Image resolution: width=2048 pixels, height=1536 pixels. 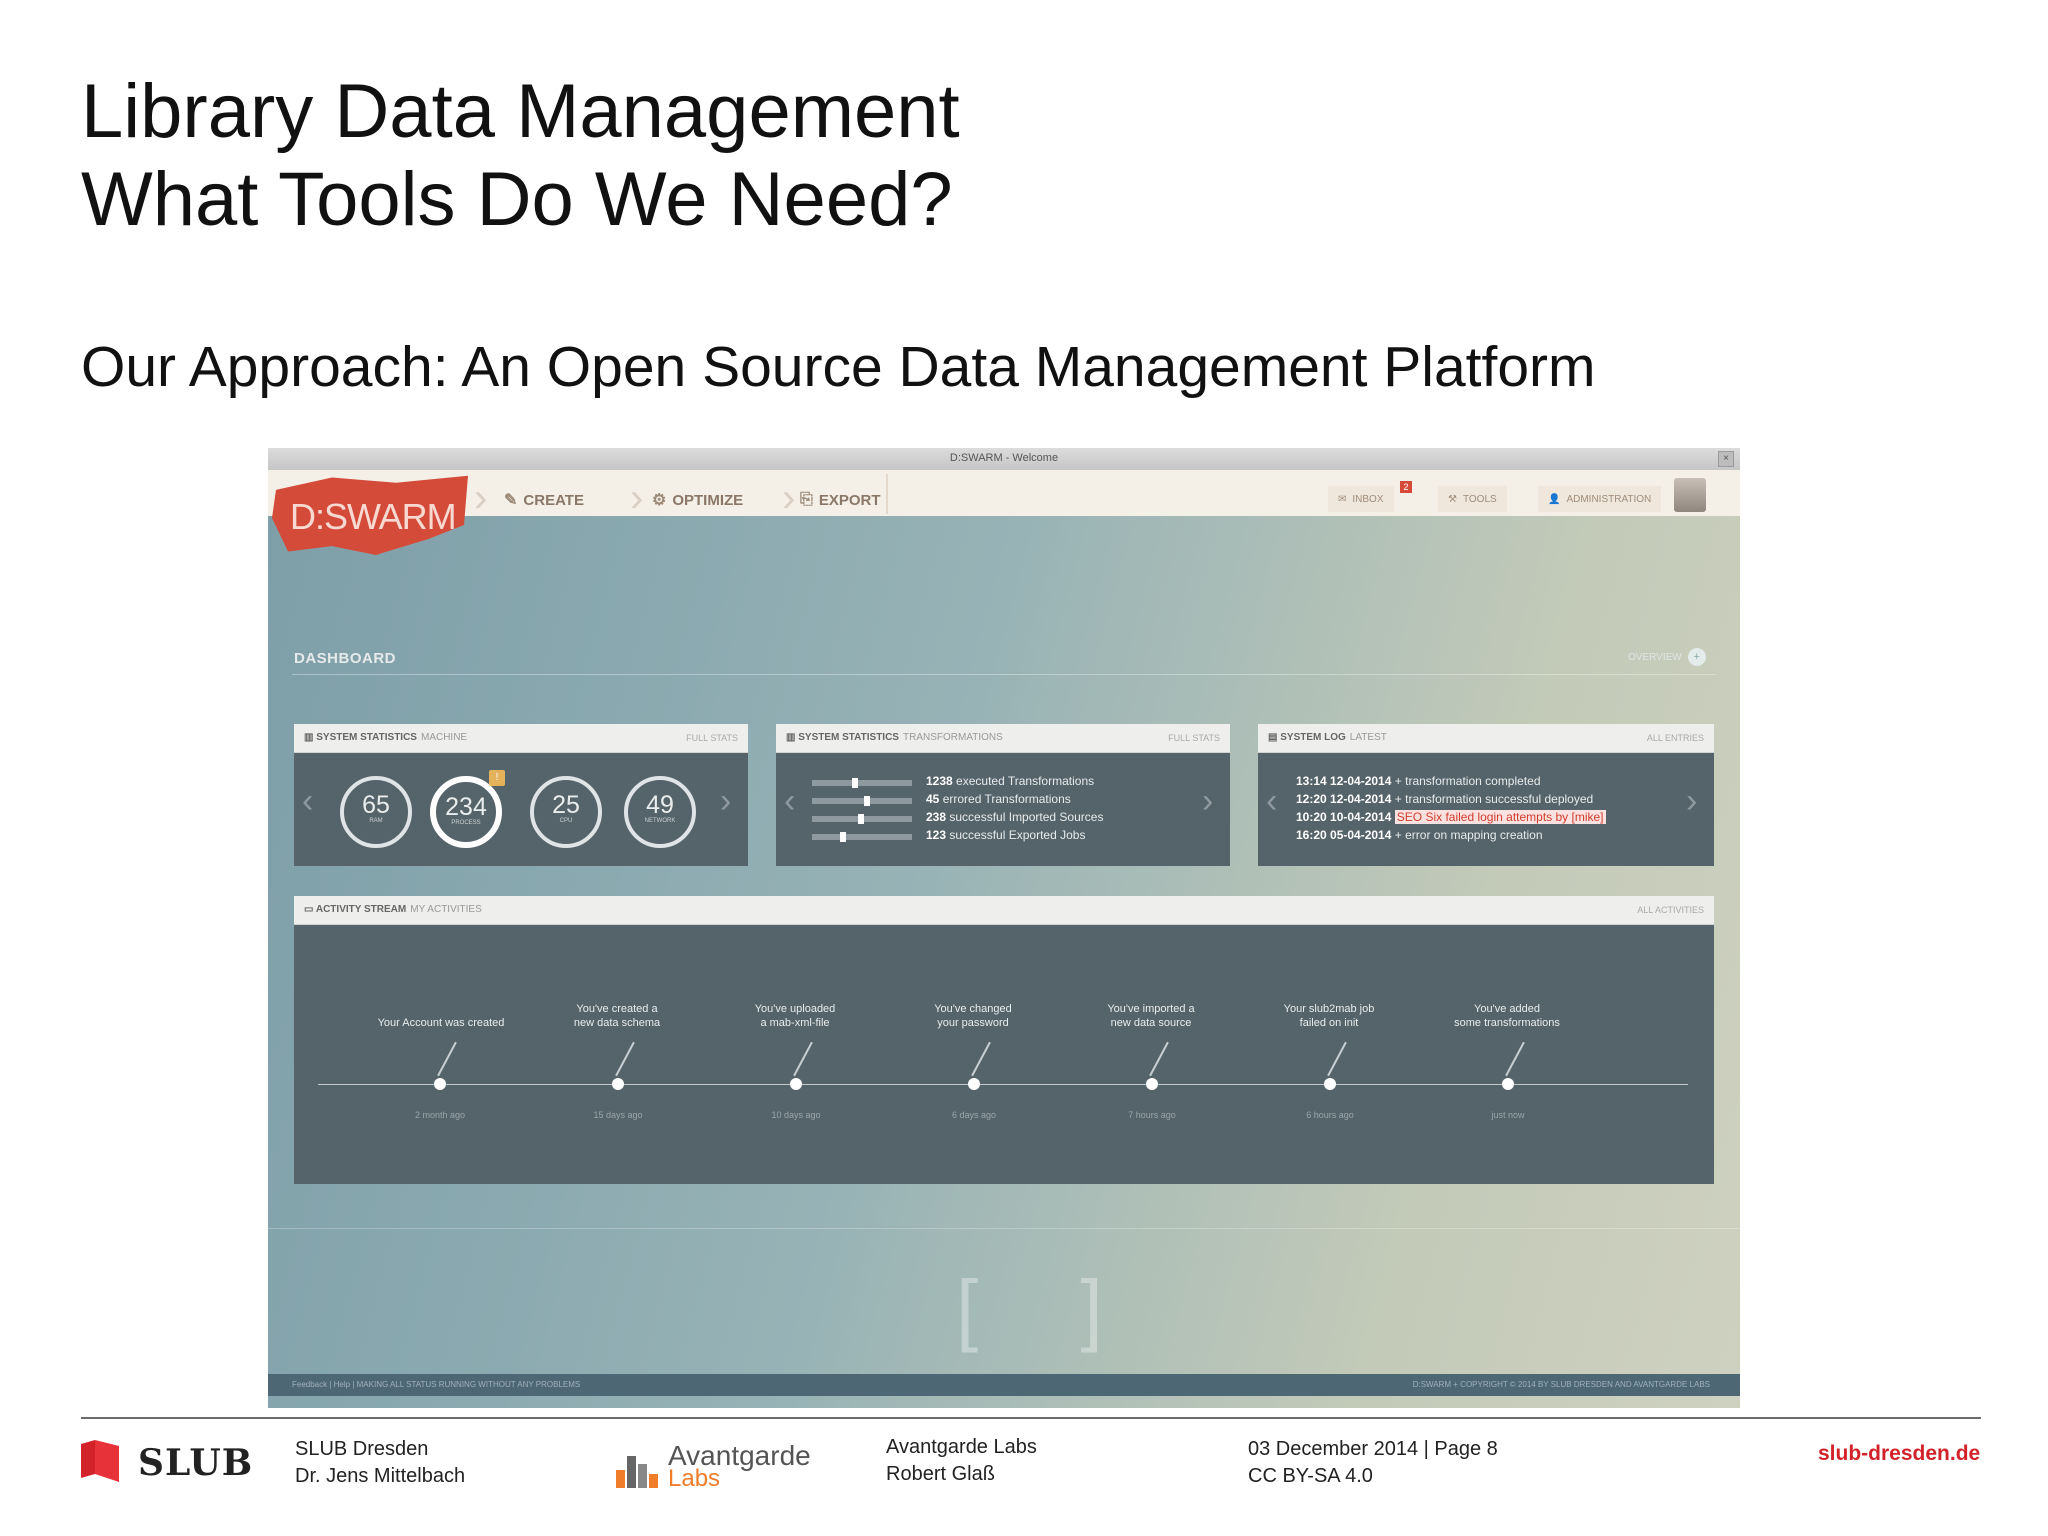 I want to click on event-time: 6 hours ago, so click(x=1330, y=1115).